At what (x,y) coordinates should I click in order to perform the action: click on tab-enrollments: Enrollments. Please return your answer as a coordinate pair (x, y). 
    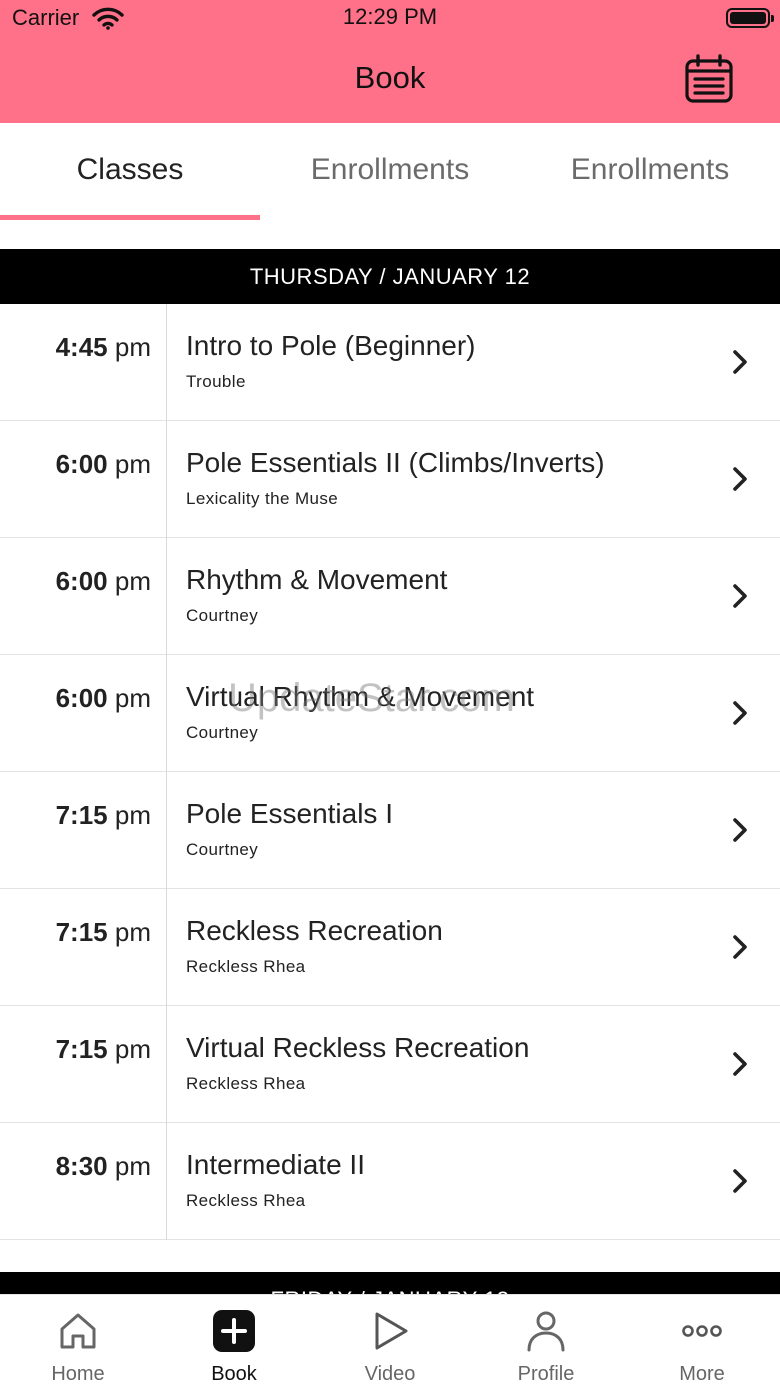
    Looking at the image, I should click on (390, 170).